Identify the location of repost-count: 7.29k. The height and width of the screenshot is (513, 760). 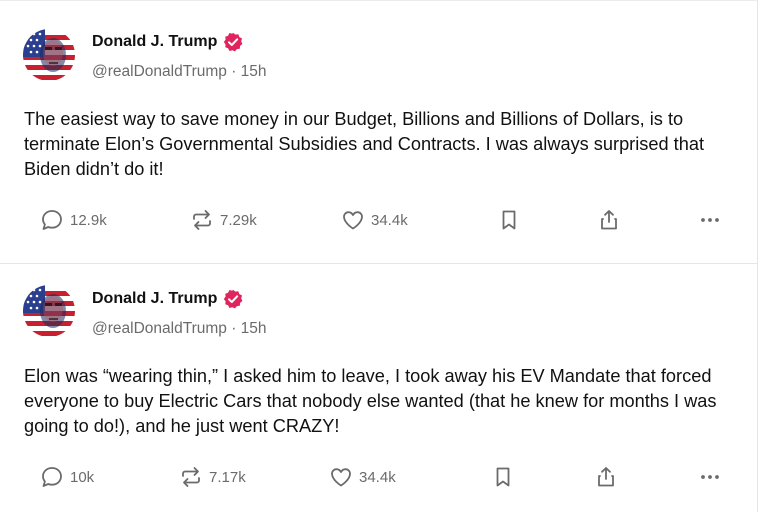
(238, 220).